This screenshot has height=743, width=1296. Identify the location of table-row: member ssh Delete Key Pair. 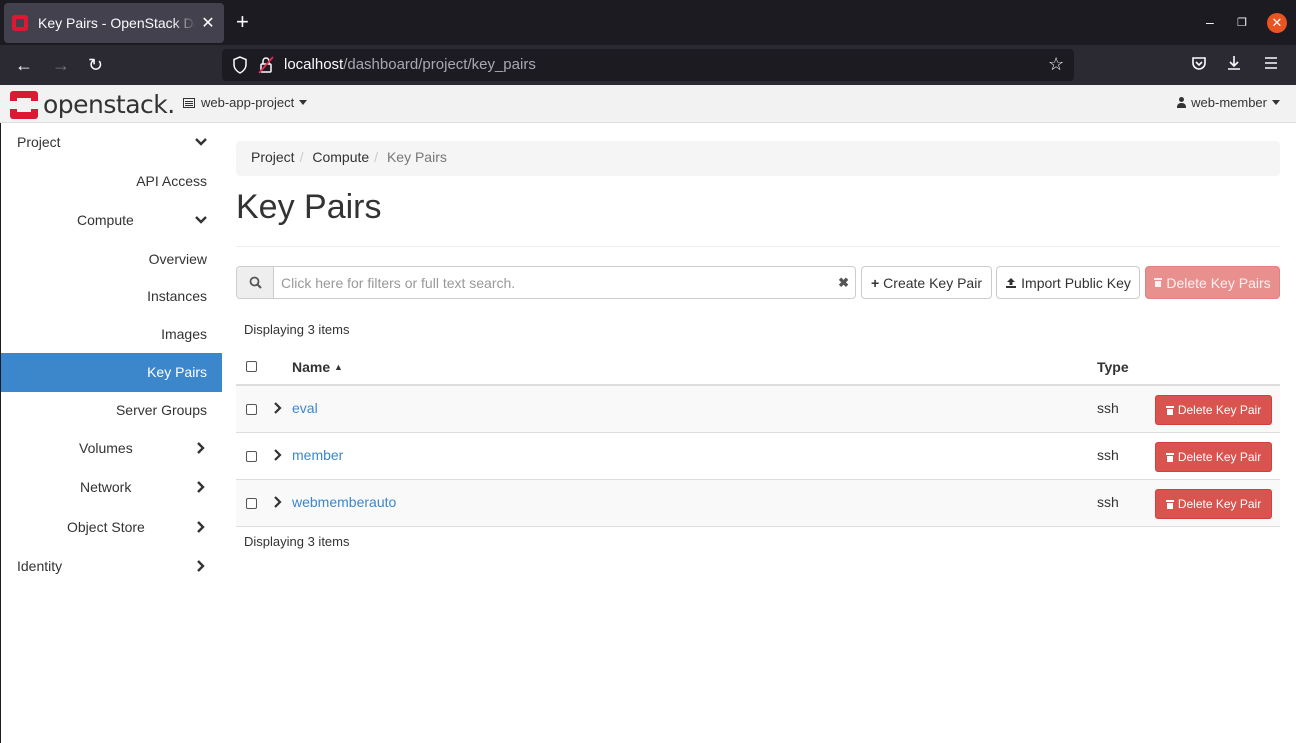
(758, 456).